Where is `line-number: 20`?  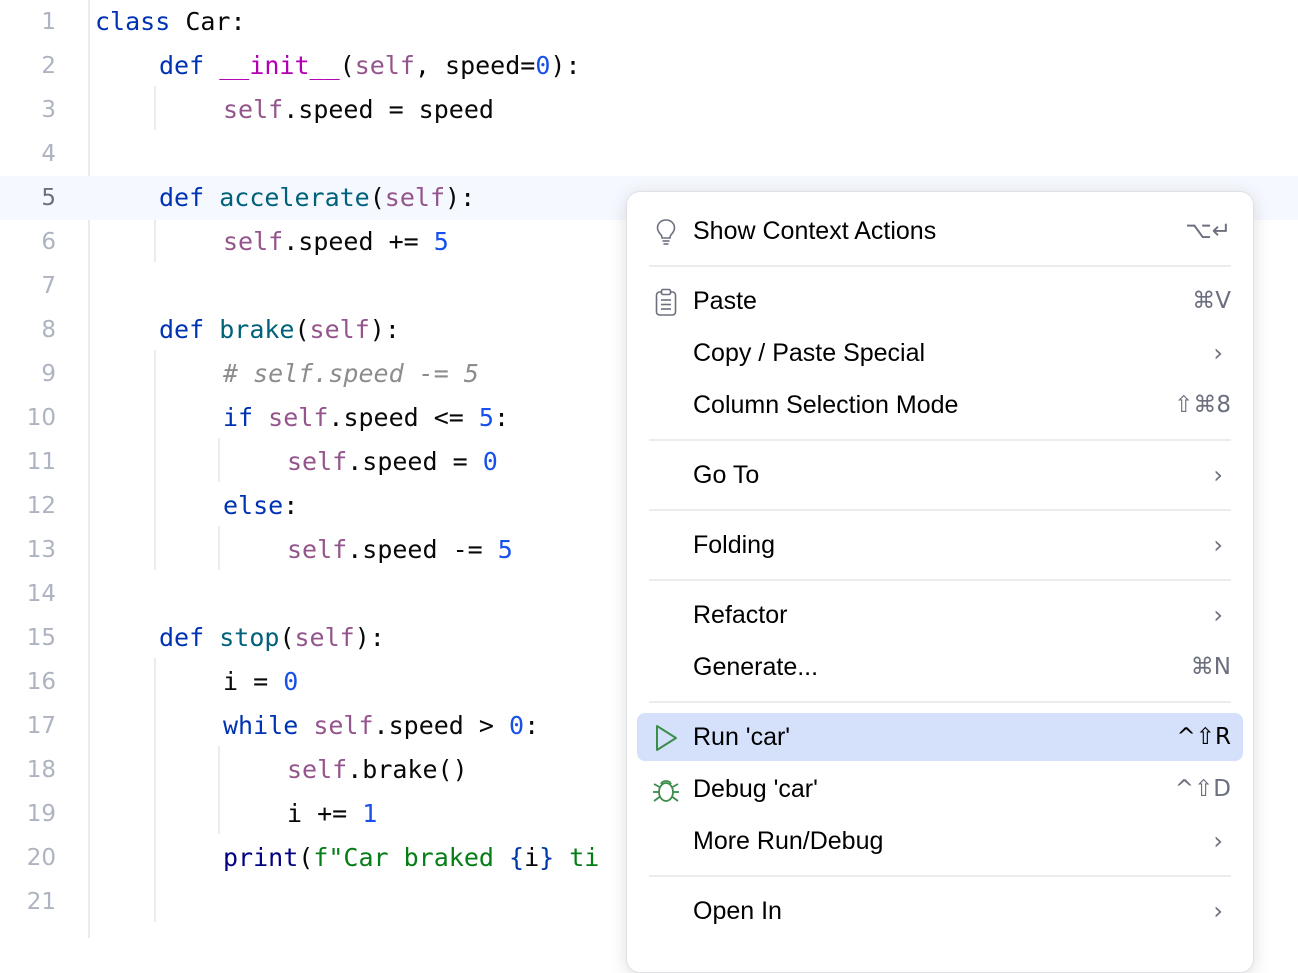
line-number: 20 is located at coordinates (41, 858).